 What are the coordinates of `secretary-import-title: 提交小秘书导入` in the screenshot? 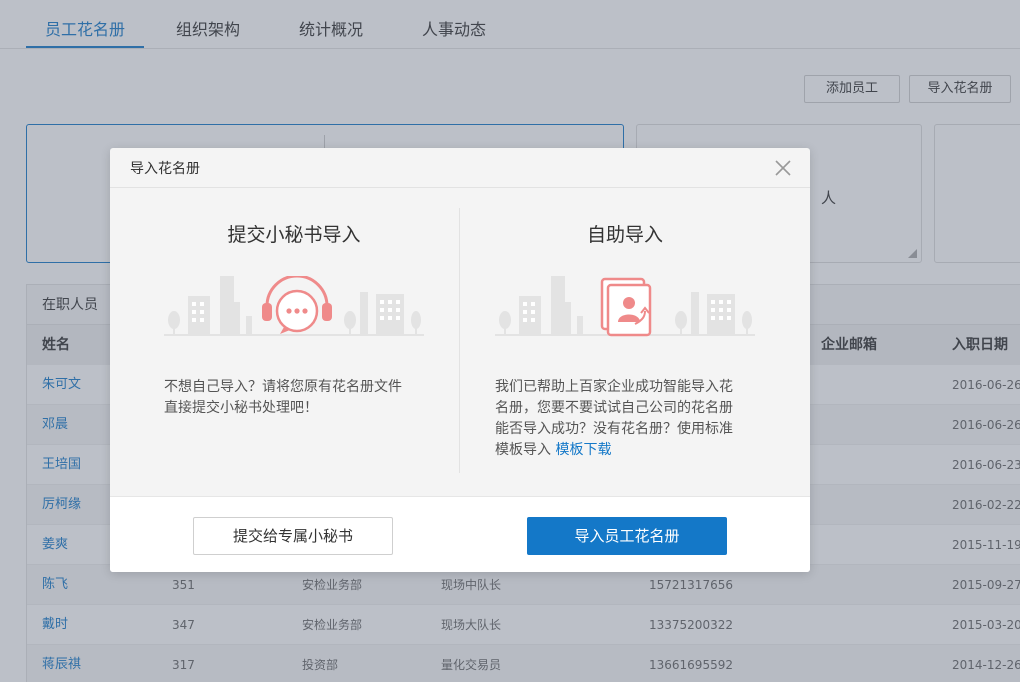 It's located at (294, 235).